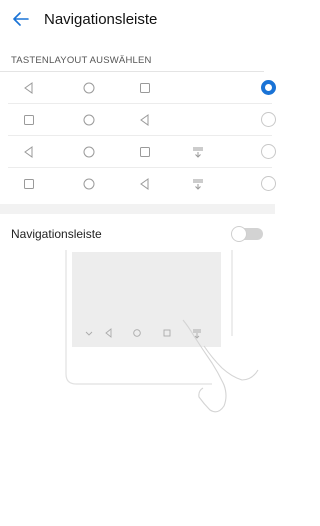 The image size is (320, 526). What do you see at coordinates (137, 234) in the screenshot?
I see `navbar-toggle-row: Navigationsleiste` at bounding box center [137, 234].